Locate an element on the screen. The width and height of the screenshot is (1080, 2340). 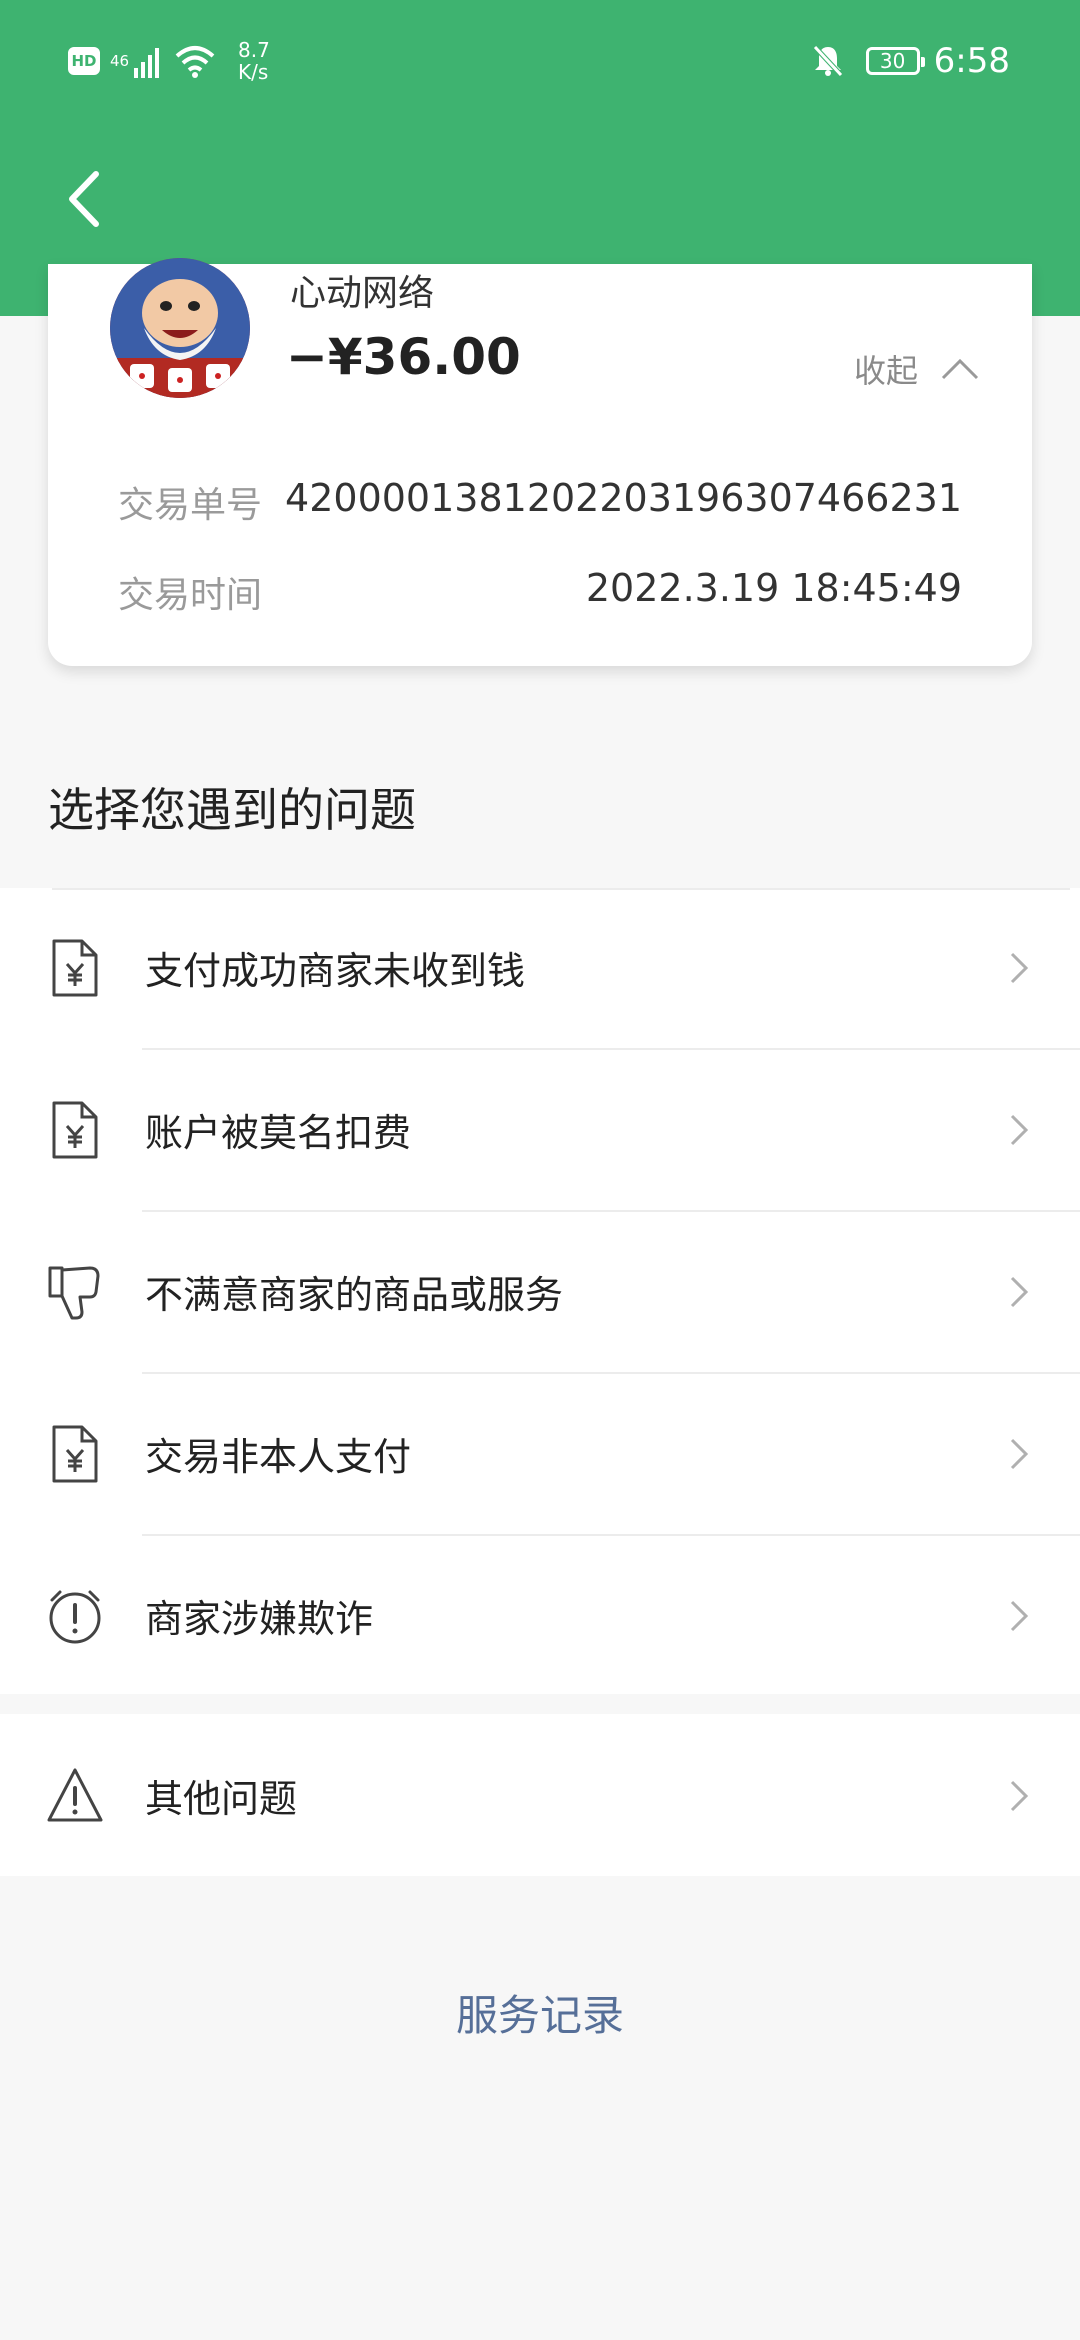
clock: 6:58 is located at coordinates (971, 61).